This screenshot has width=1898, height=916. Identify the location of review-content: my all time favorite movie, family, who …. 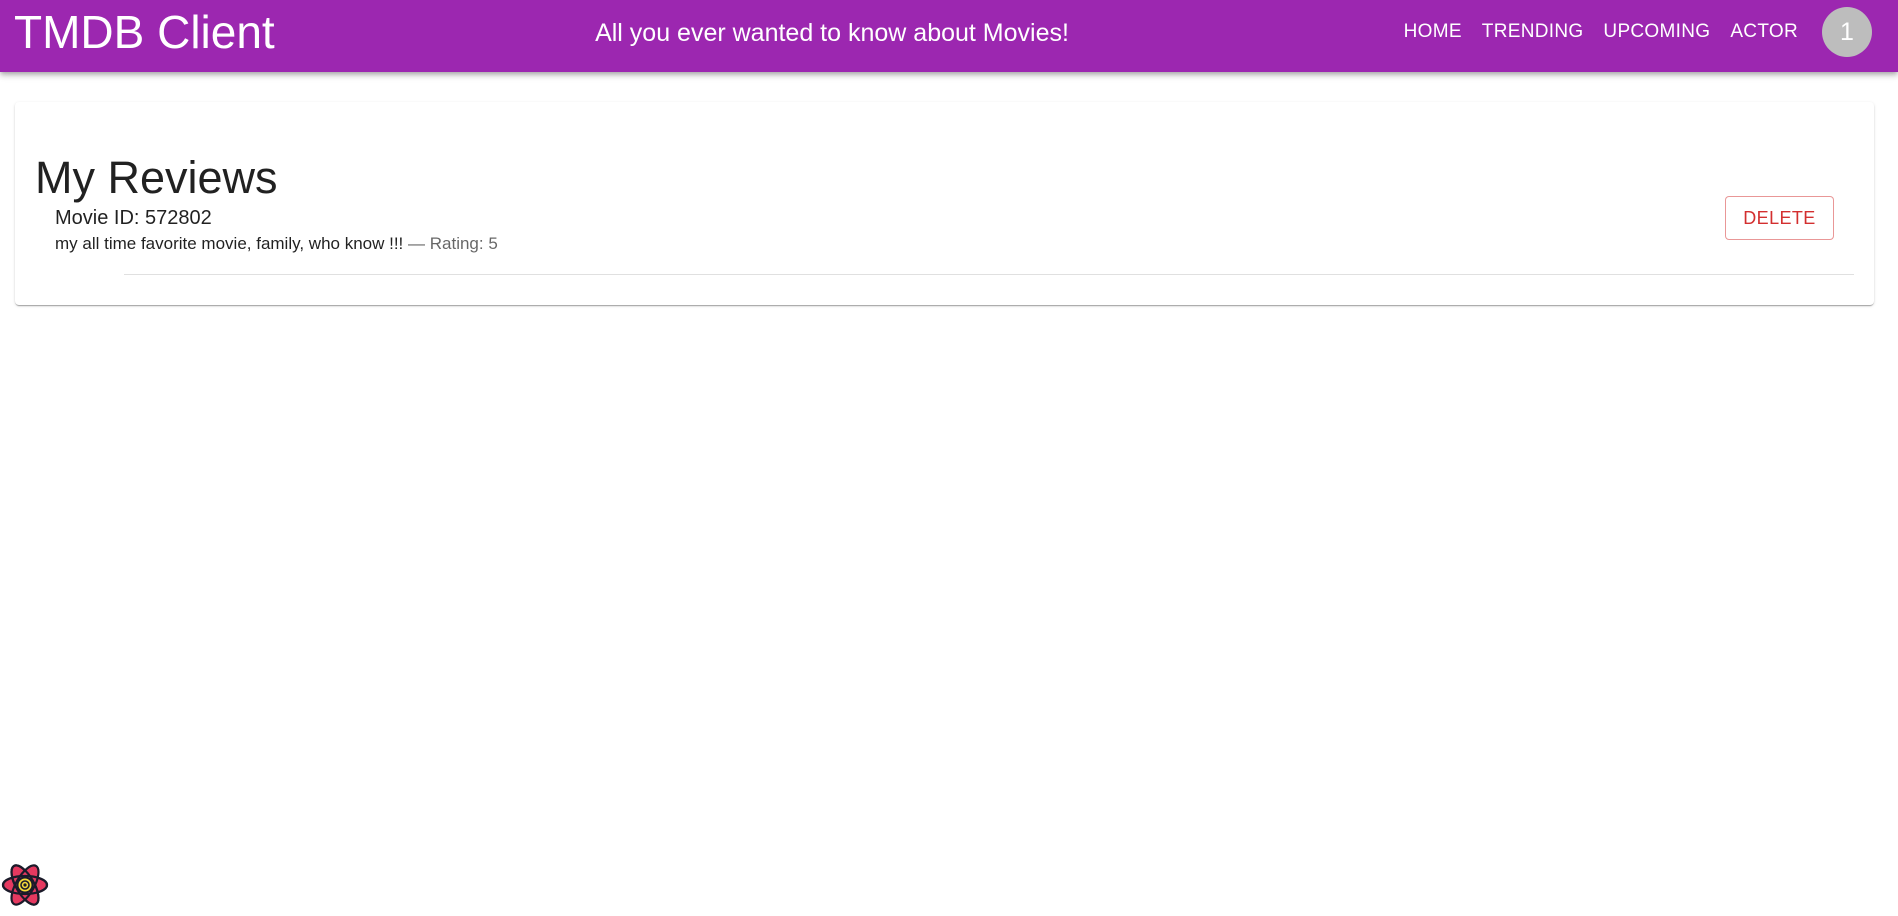
(229, 243).